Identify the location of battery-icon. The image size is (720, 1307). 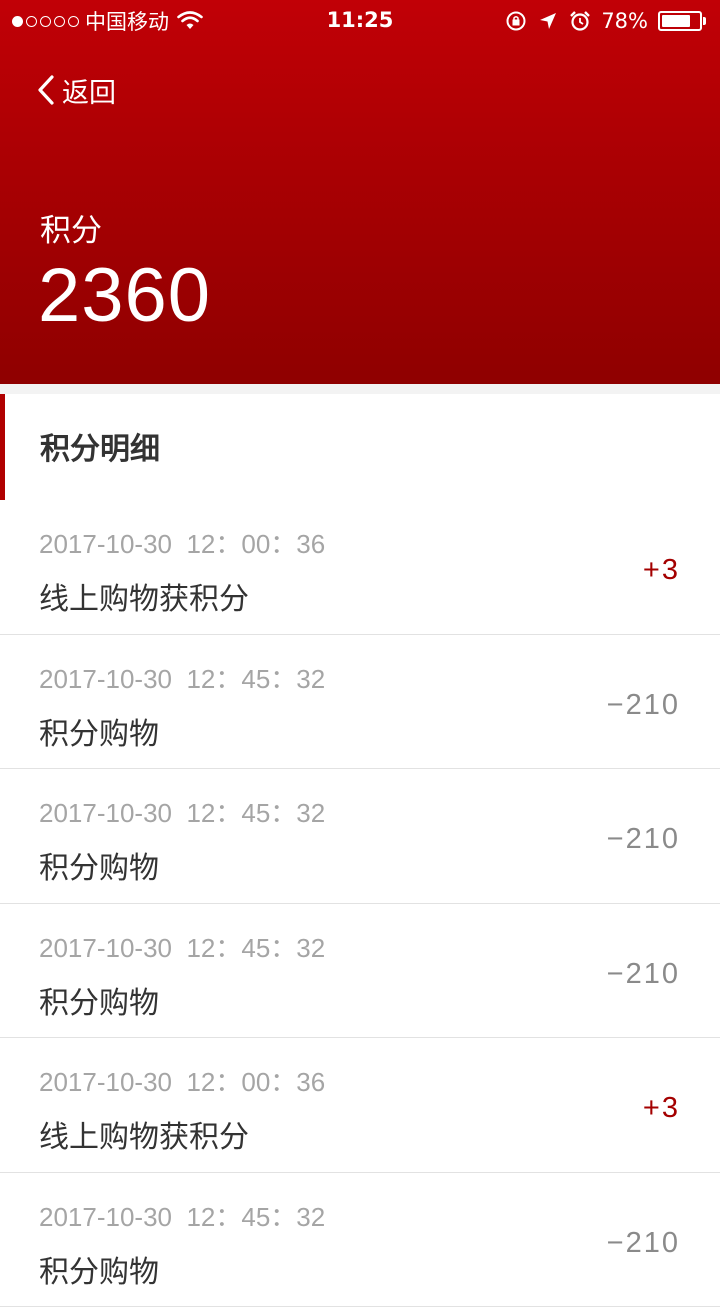
(682, 21).